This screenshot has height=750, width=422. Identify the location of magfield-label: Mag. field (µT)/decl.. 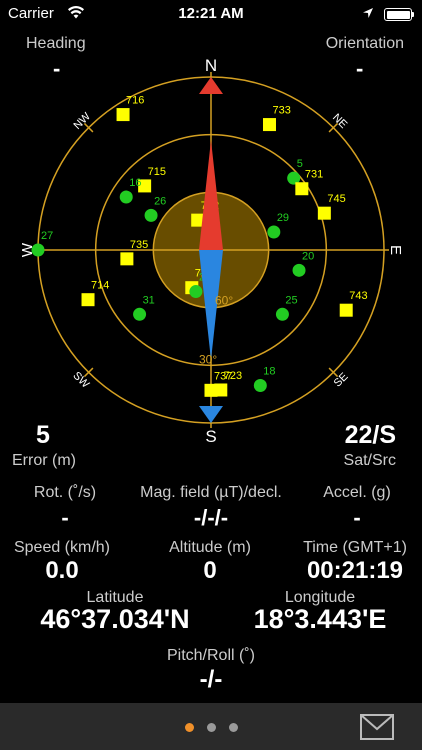
(211, 492).